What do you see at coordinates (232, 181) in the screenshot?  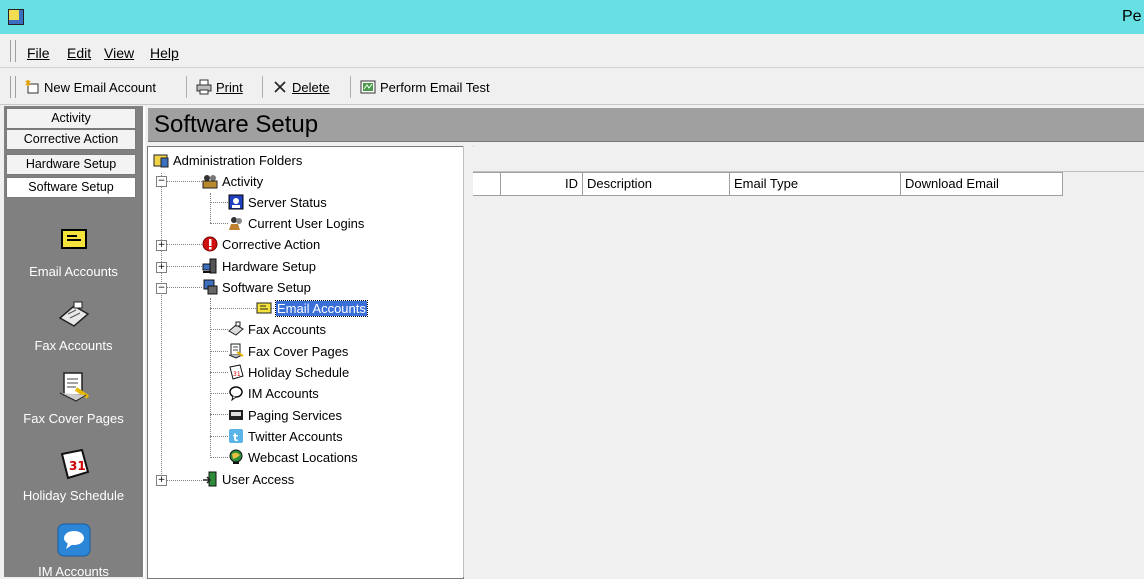 I see `tree-node-activity: Activity` at bounding box center [232, 181].